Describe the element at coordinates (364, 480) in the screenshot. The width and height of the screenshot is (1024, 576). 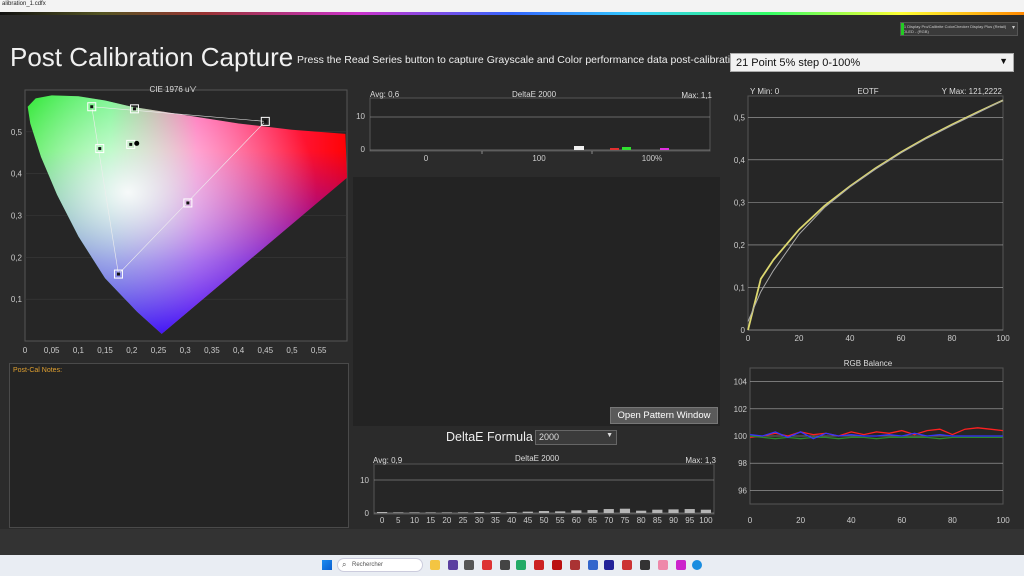
I see `delta-bot-ytick-10: 10` at that location.